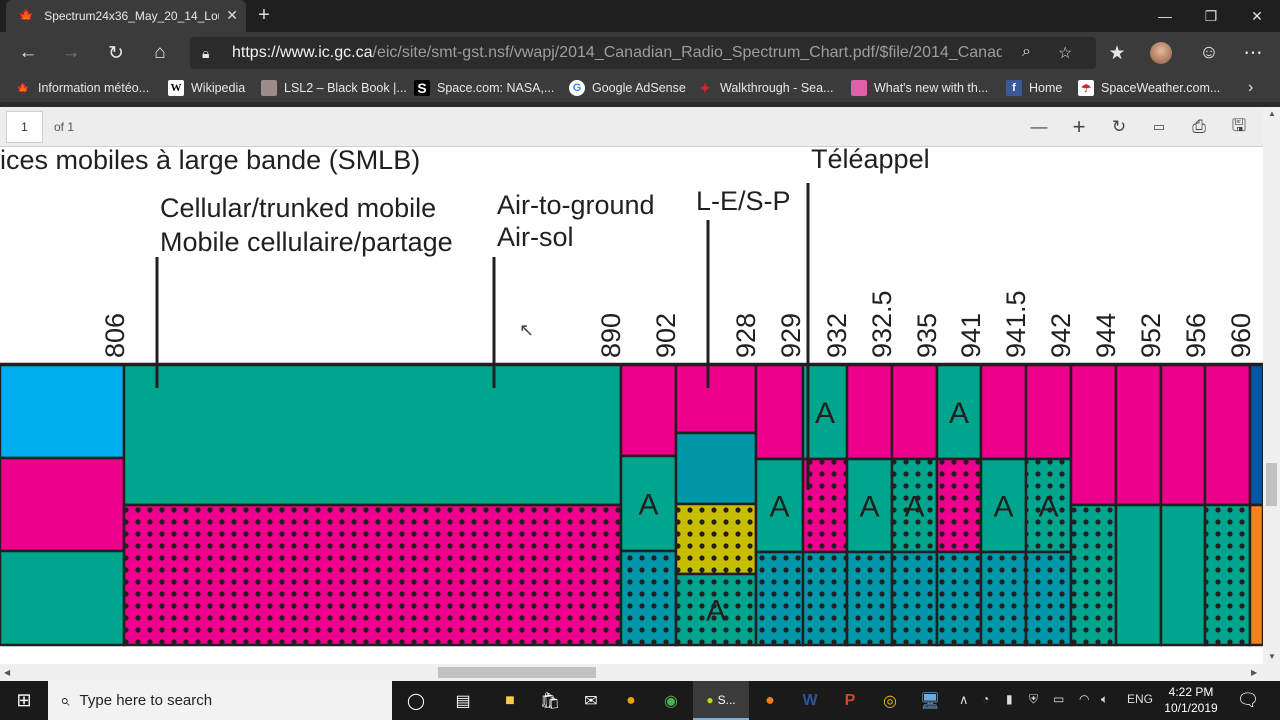 This screenshot has width=1280, height=720. I want to click on scroll-down-arrow-icon: ▼, so click(1272, 656).